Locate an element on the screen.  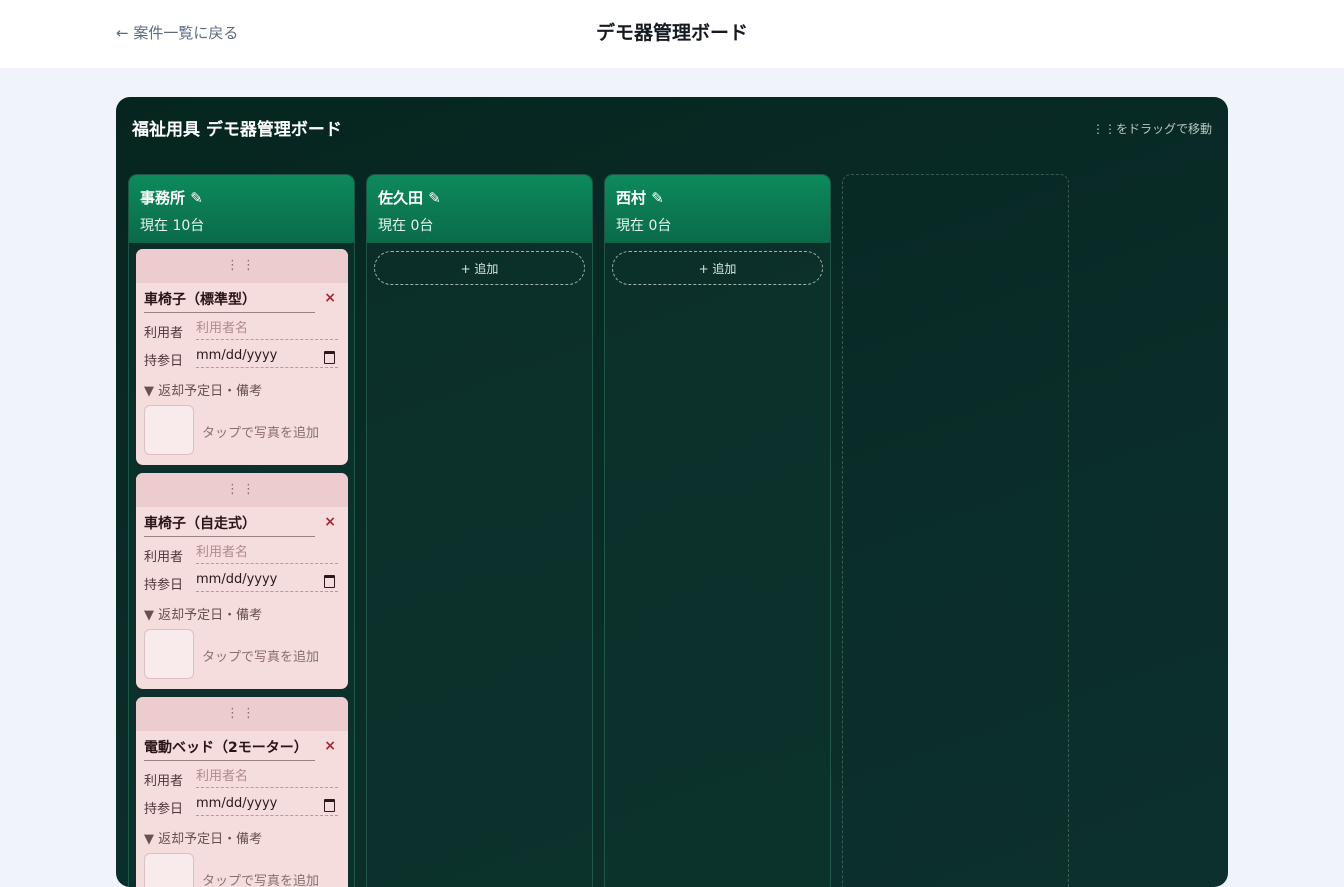
board-title: 福祉用具 デモ器管理ボード is located at coordinates (237, 130).